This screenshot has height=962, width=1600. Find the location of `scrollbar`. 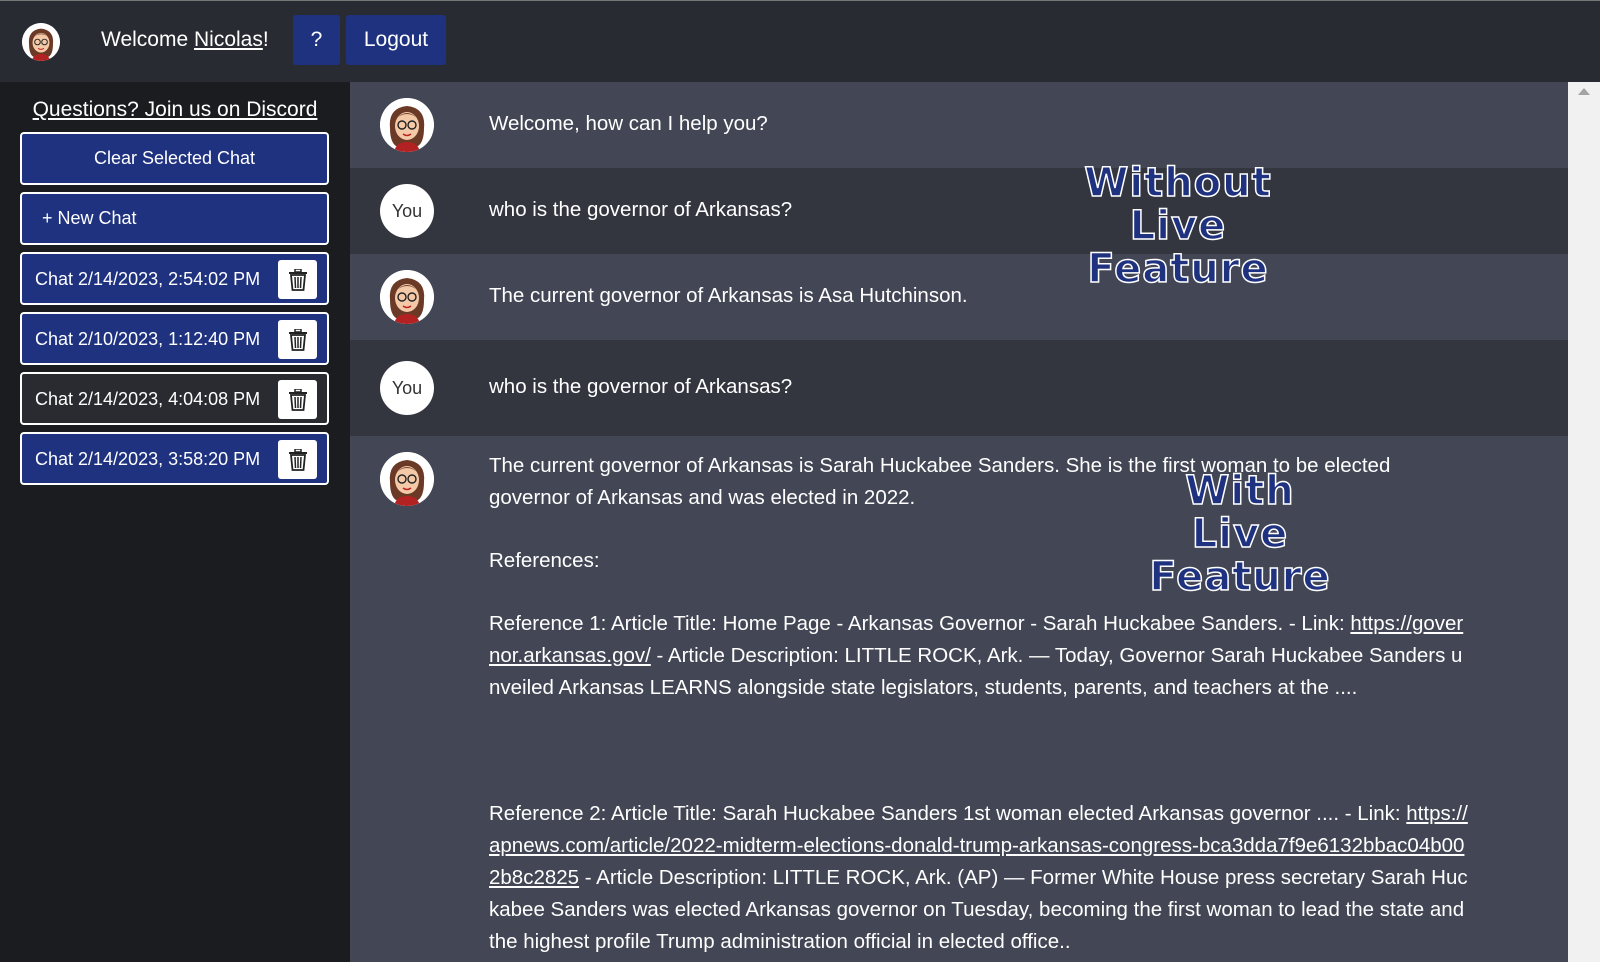

scrollbar is located at coordinates (1584, 522).